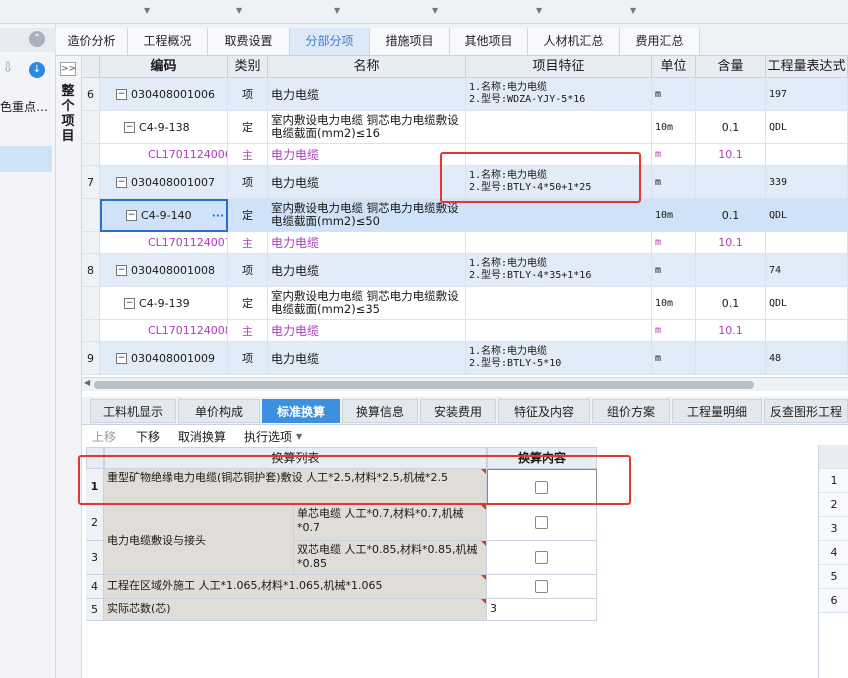 Image resolution: width=848 pixels, height=678 pixels. What do you see at coordinates (559, 270) in the screenshot?
I see `grid-cell-feature: 1.名称:电力电缆 2.型号:BTLY-4*35+1*16` at bounding box center [559, 270].